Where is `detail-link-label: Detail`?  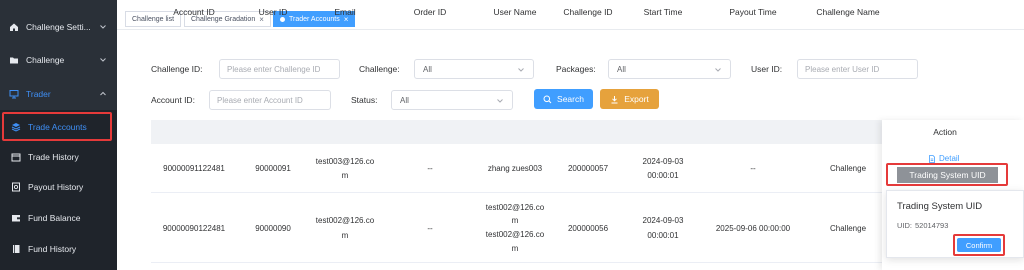
detail-link-label: Detail is located at coordinates (949, 158).